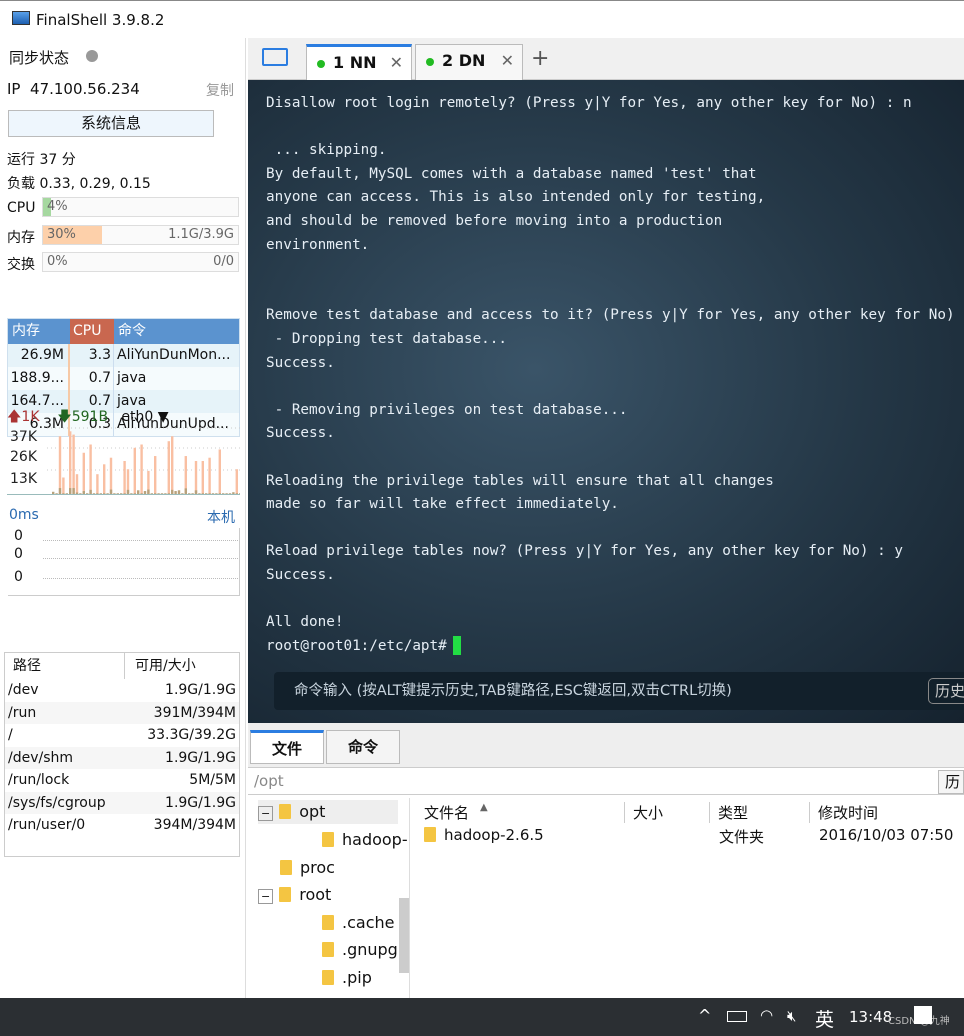 The height and width of the screenshot is (1036, 964). What do you see at coordinates (843, 812) in the screenshot?
I see `col-mtime: 修改时间` at bounding box center [843, 812].